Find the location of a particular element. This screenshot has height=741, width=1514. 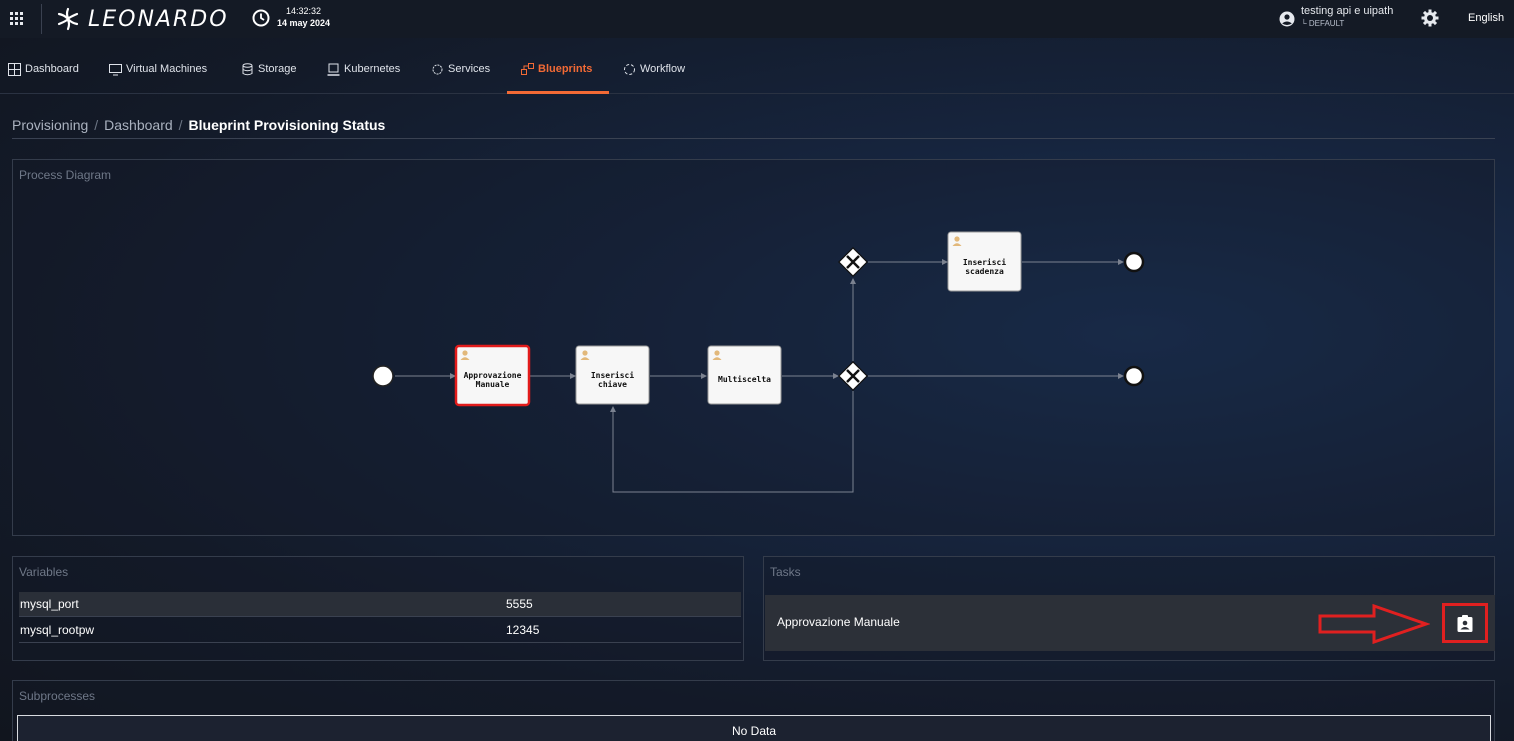

monitor-icon is located at coordinates (115, 69).